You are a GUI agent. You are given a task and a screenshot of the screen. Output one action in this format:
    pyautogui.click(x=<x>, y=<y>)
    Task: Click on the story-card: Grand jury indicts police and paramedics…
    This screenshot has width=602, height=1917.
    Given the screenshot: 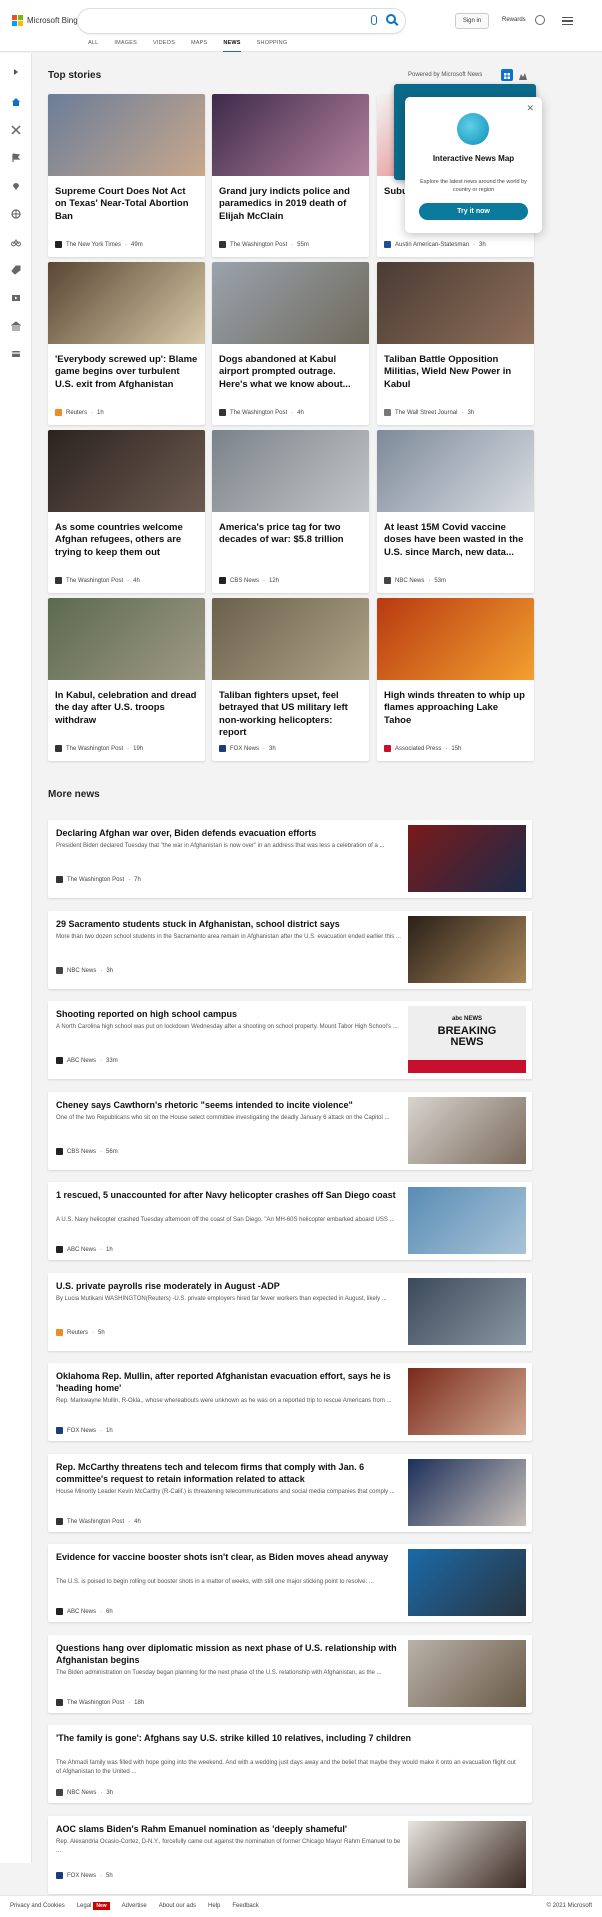 What is the action you would take?
    pyautogui.click(x=290, y=175)
    